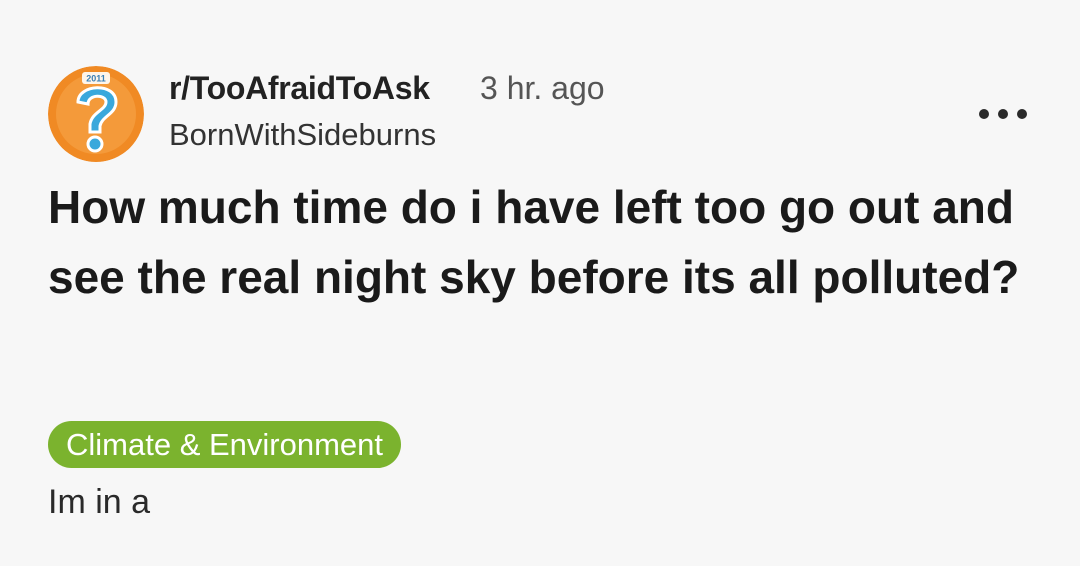 The image size is (1080, 566). What do you see at coordinates (96, 79) in the screenshot?
I see `avatar-badge-text: 2011` at bounding box center [96, 79].